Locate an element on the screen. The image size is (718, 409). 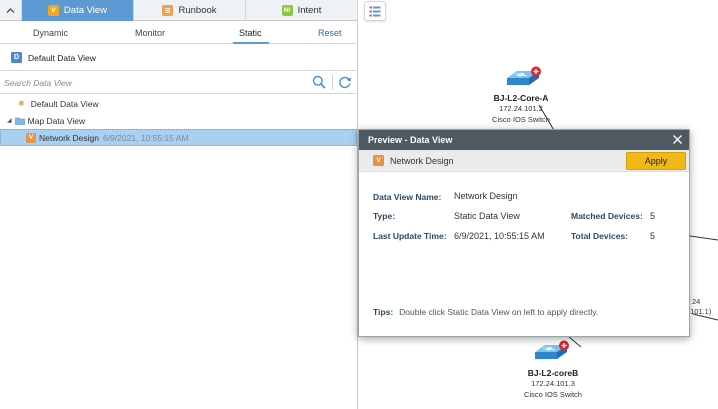
data-view-name-value: Network Design is located at coordinates (486, 196).